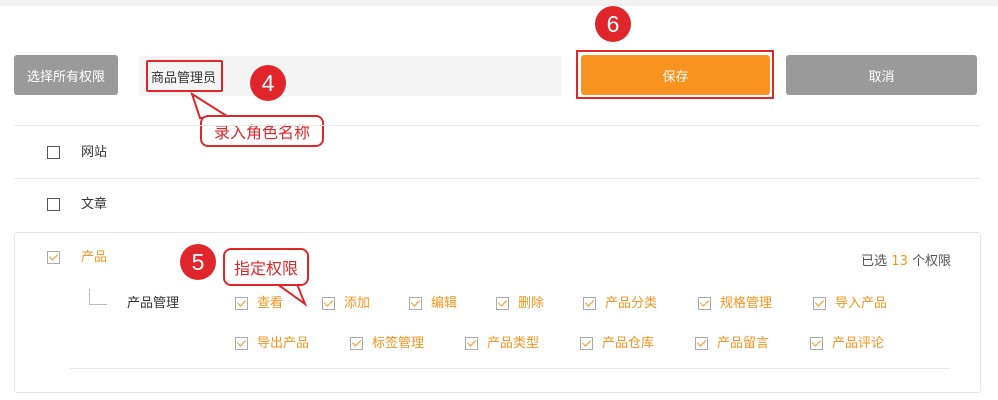 This screenshot has height=400, width=998. What do you see at coordinates (613, 24) in the screenshot?
I see `step-6-marker: 6` at bounding box center [613, 24].